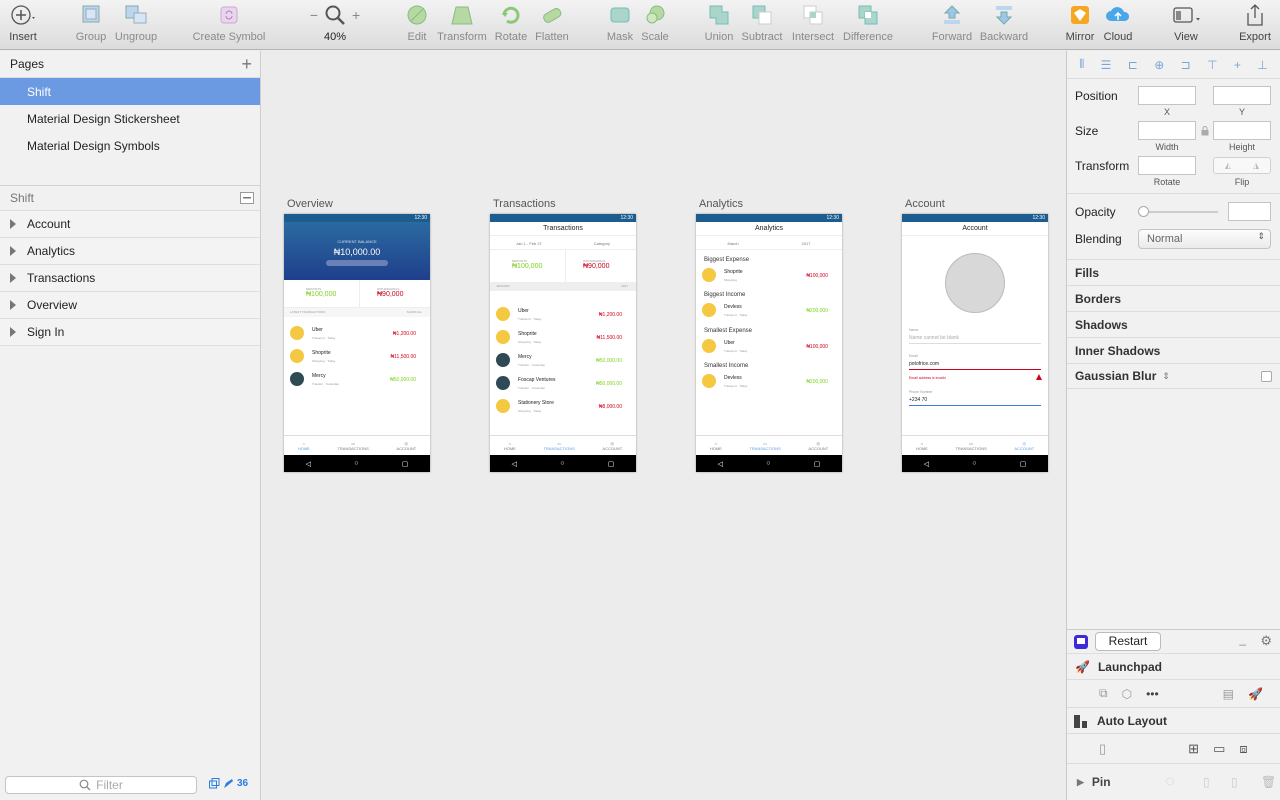 Image resolution: width=1280 pixels, height=800 pixels. What do you see at coordinates (1167, 130) in the screenshot?
I see `width-input` at bounding box center [1167, 130].